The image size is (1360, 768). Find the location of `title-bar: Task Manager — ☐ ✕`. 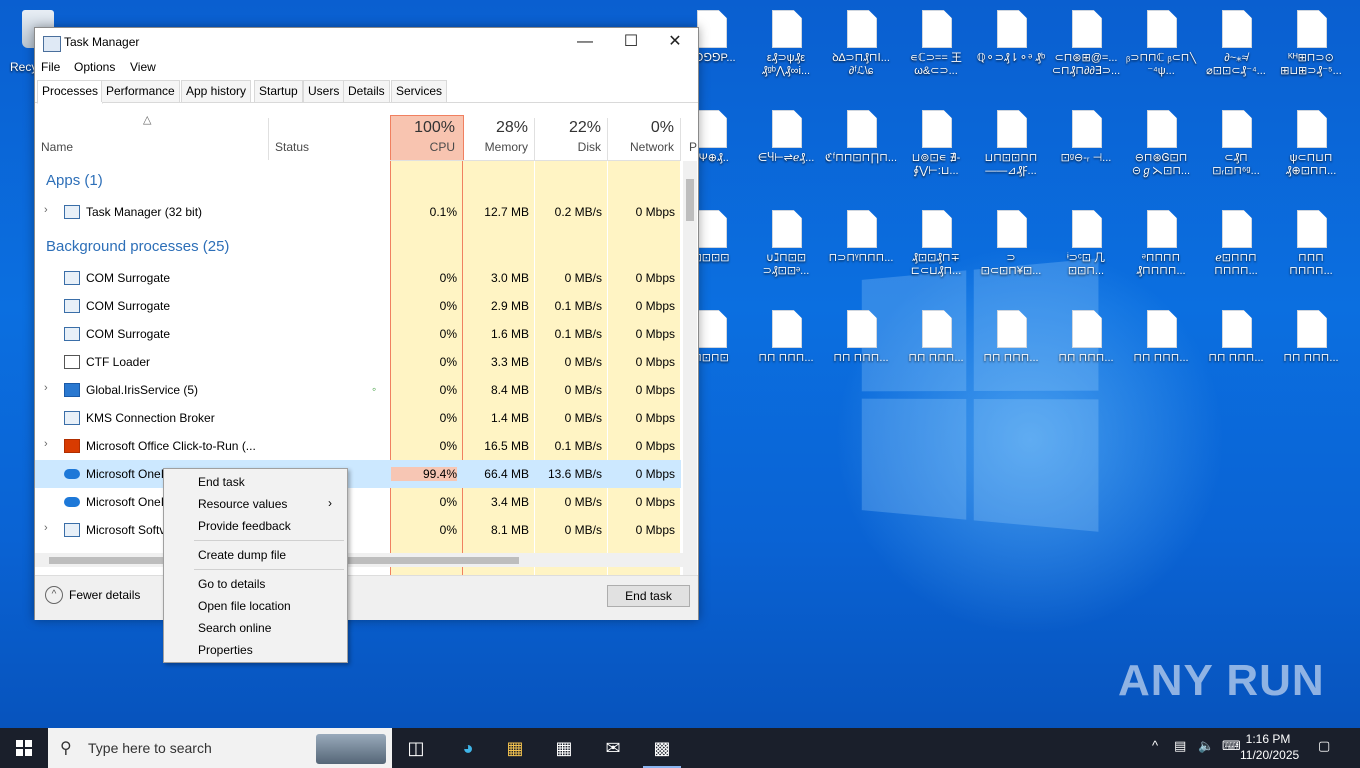

title-bar: Task Manager — ☐ ✕ is located at coordinates (366, 43).